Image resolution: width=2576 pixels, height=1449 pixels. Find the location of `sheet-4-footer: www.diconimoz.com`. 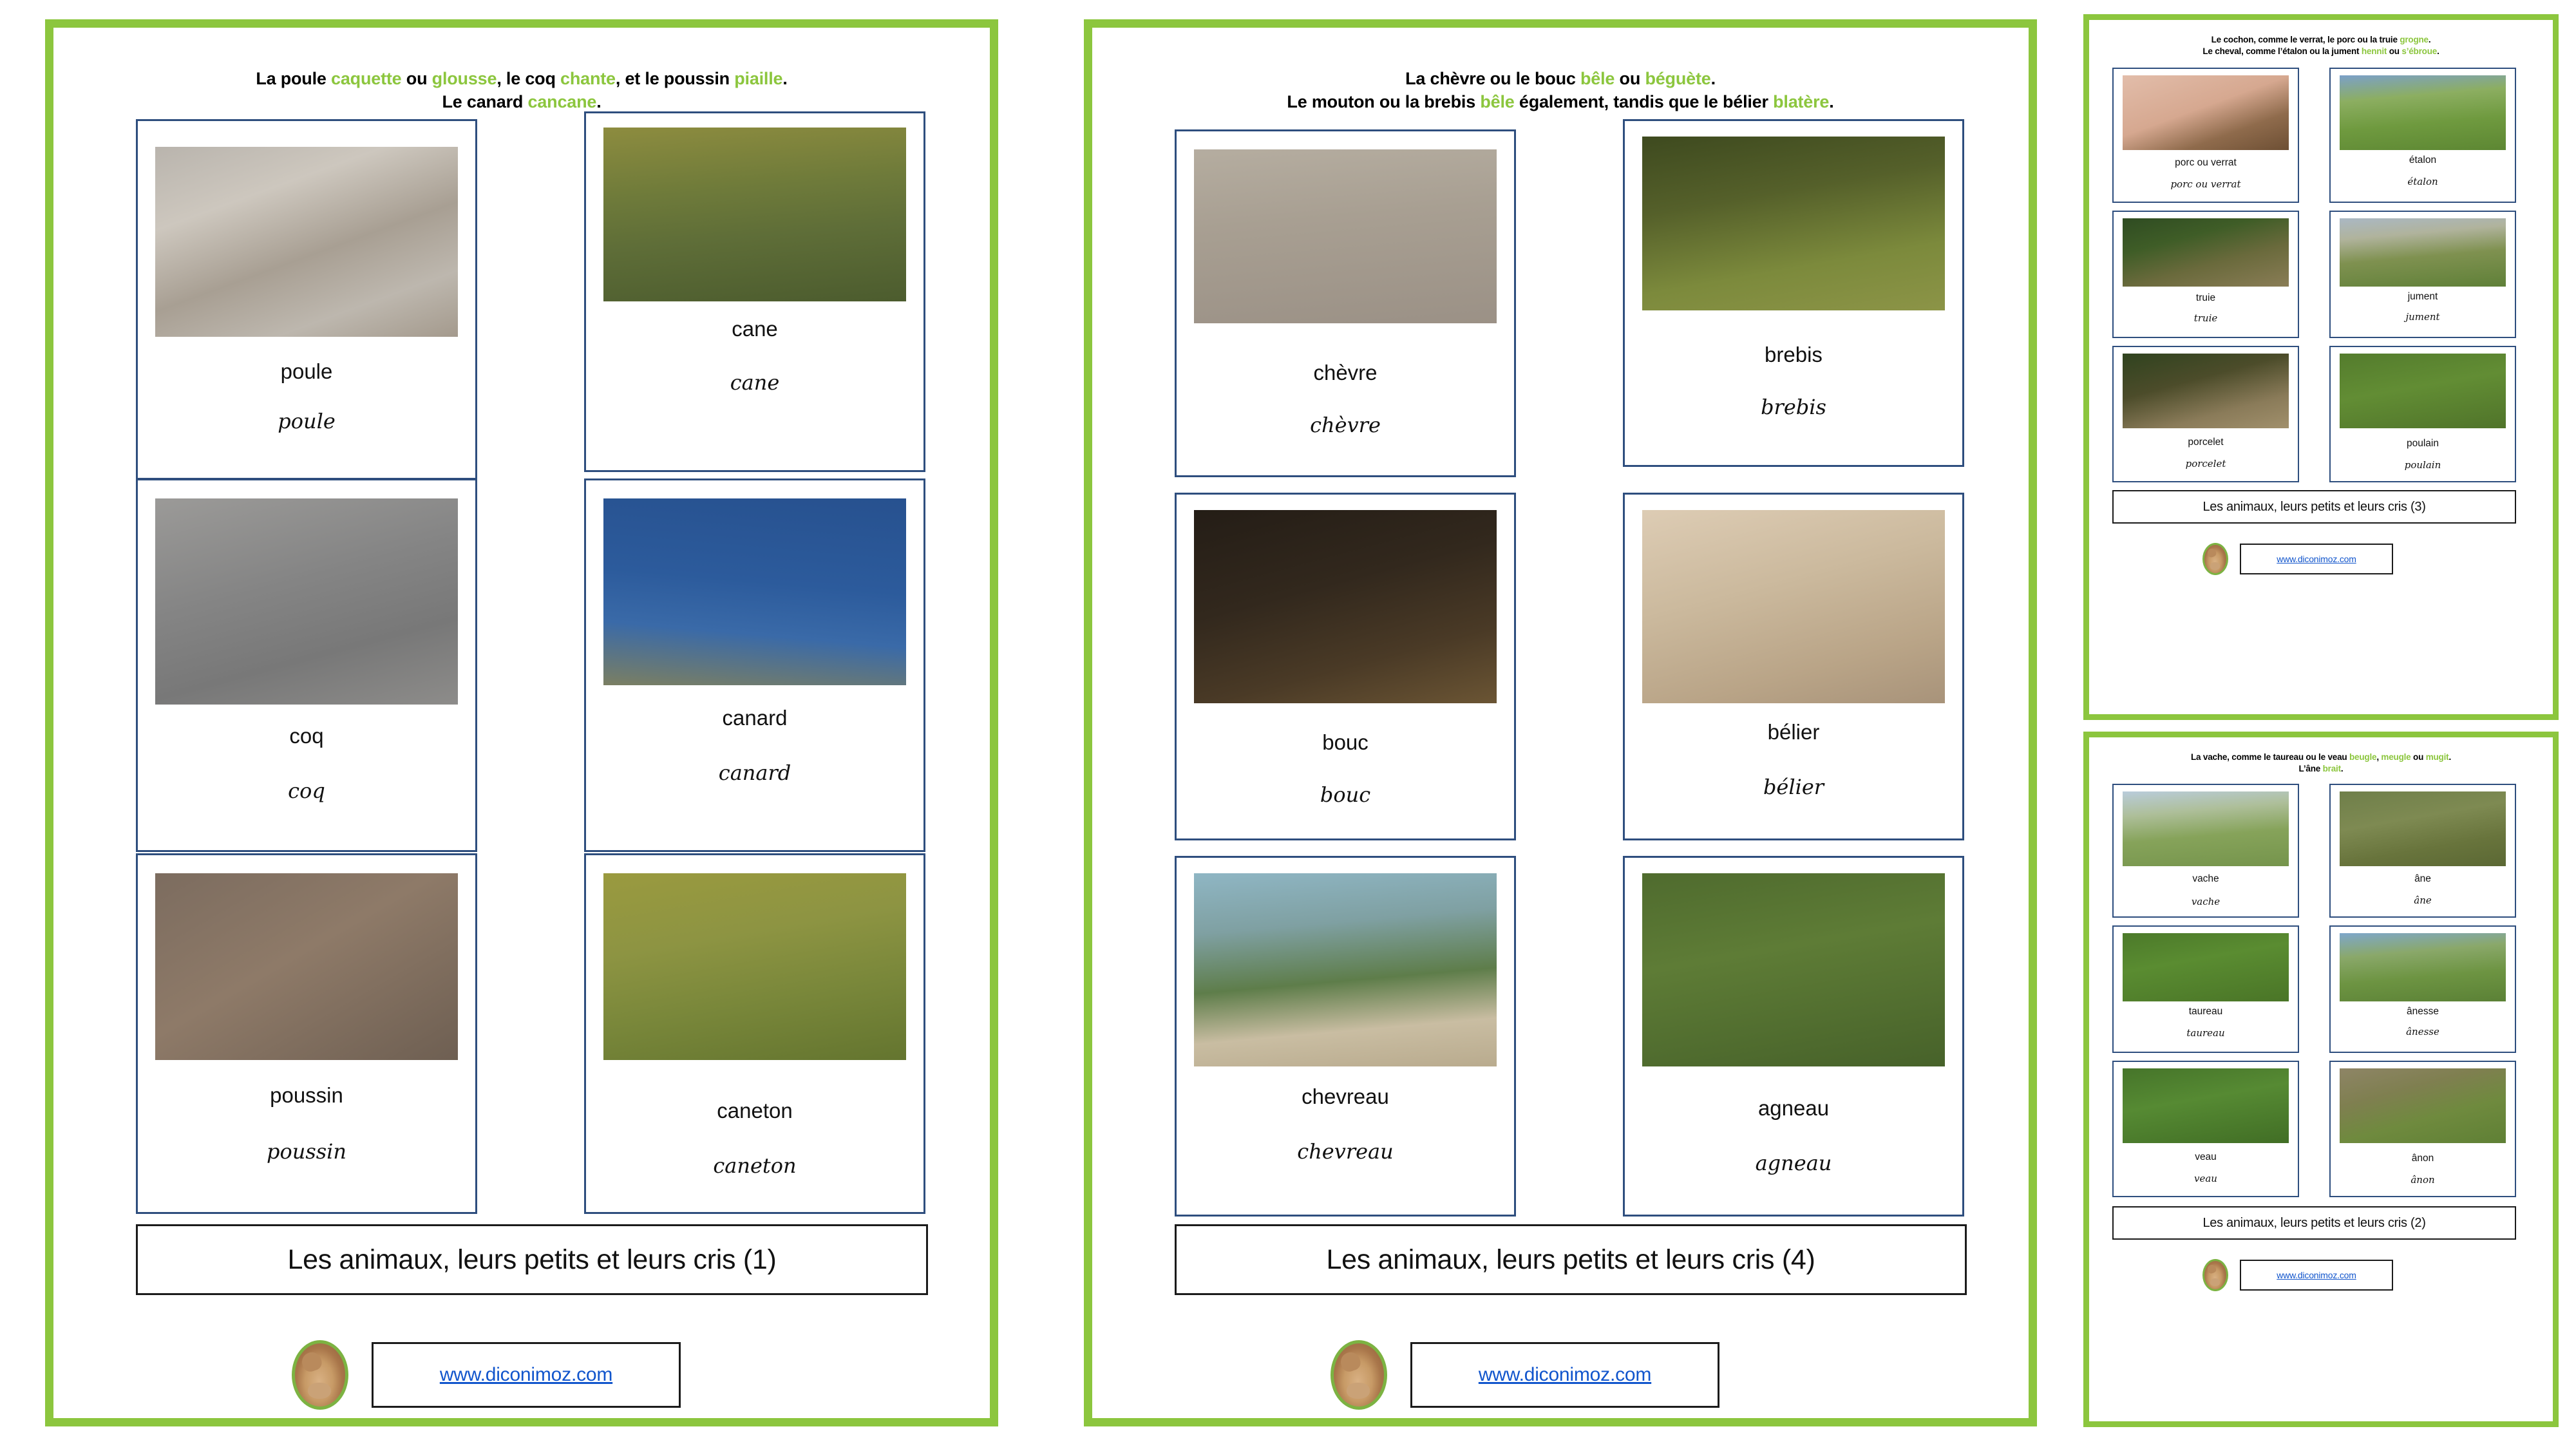

sheet-4-footer: www.diconimoz.com is located at coordinates (1525, 1375).